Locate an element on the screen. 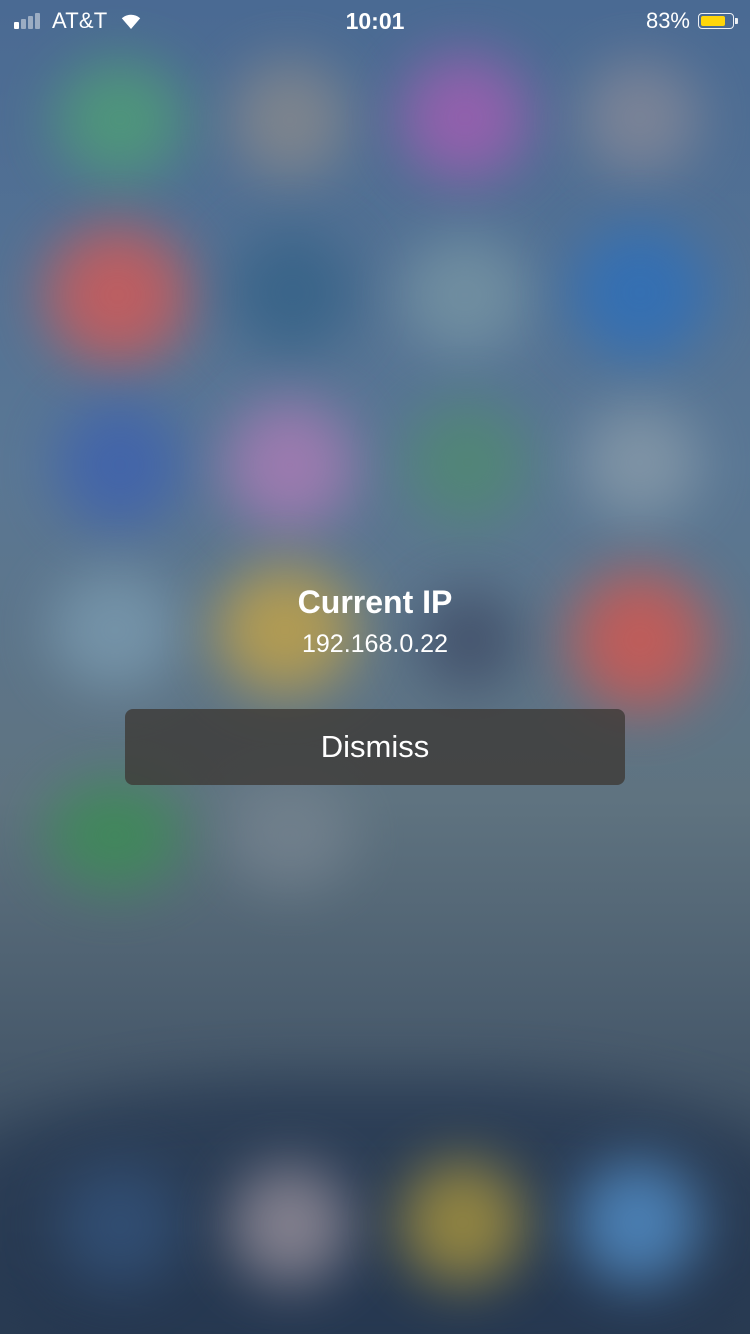 The image size is (750, 1334). alert-title: Current IP is located at coordinates (375, 602).